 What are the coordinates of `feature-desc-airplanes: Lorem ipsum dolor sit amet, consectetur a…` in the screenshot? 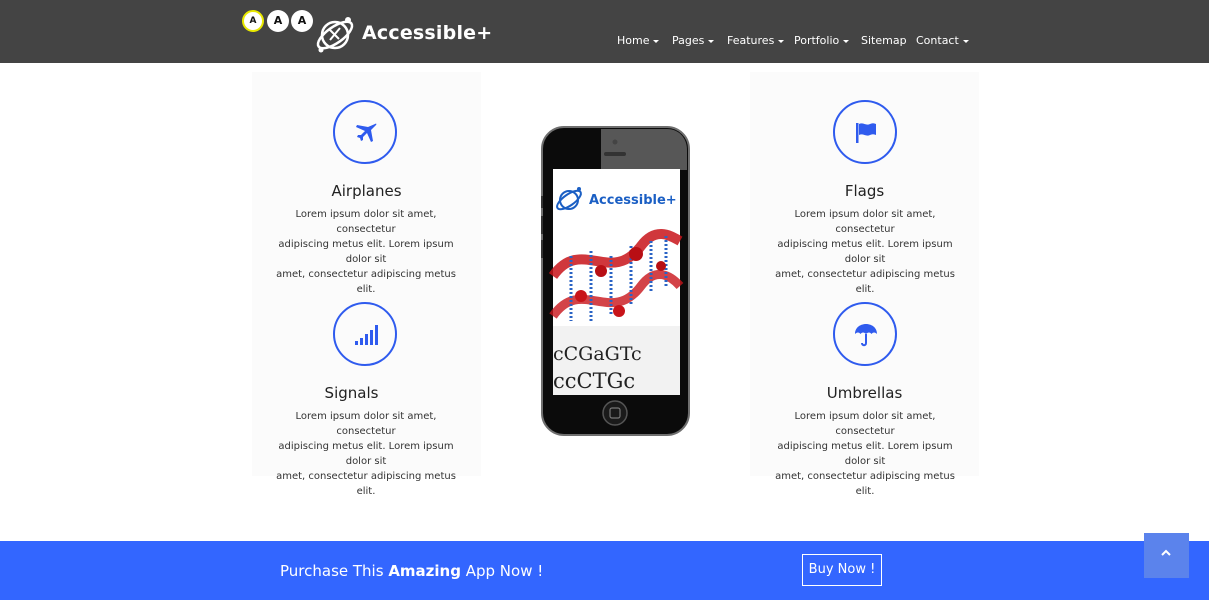 It's located at (366, 252).